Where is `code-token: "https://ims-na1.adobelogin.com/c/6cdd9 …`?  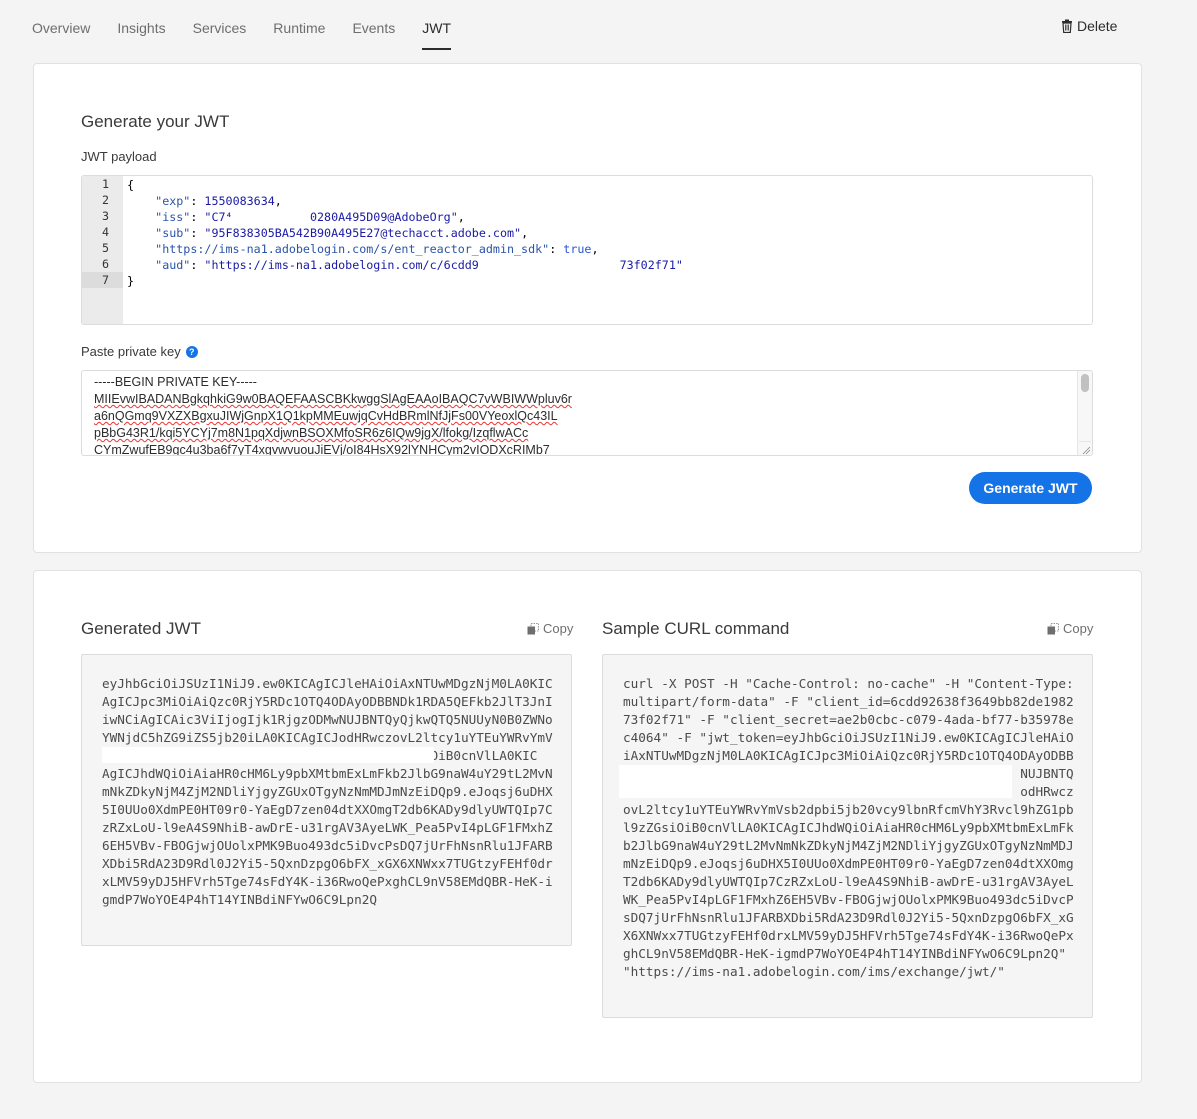
code-token: "https://ims-na1.adobelogin.com/c/6cdd9 … is located at coordinates (443, 265).